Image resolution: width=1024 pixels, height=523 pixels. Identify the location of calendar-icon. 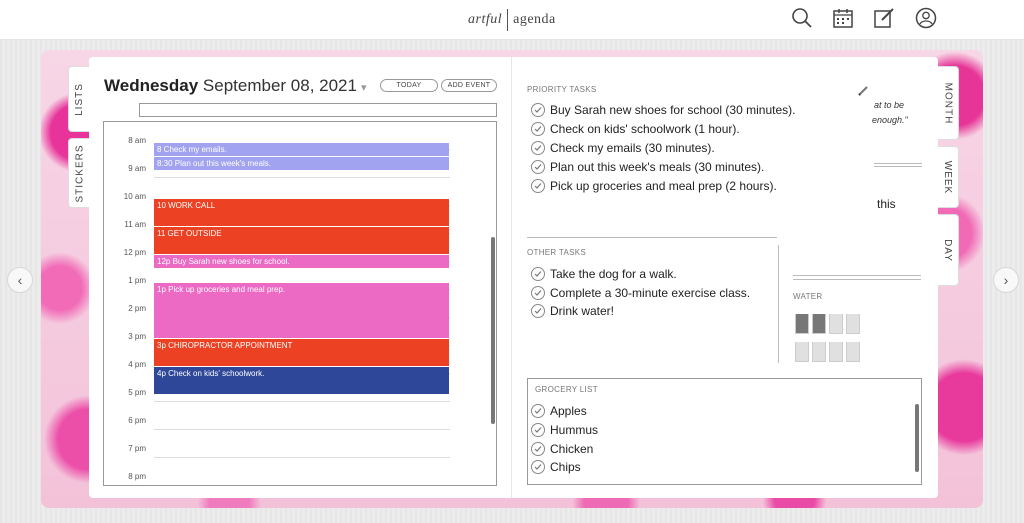
(843, 18).